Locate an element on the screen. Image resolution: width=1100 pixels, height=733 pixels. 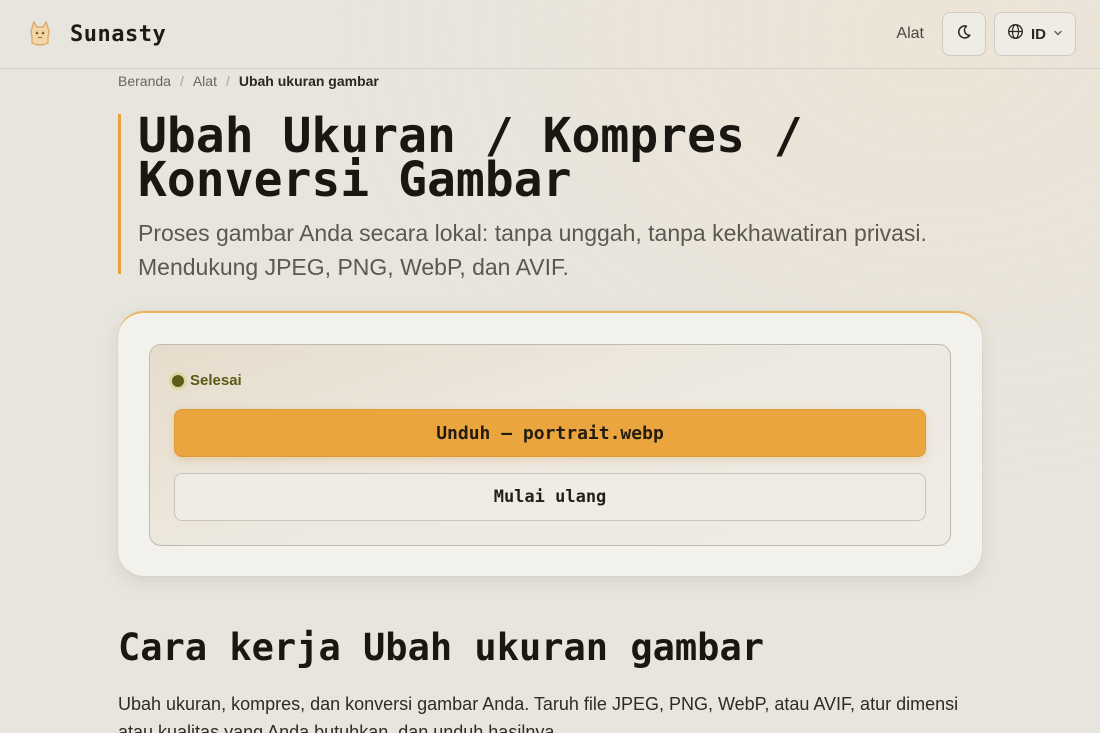
how-it-works-title: Cara kerja Ubah ukuran gambar is located at coordinates (441, 647).